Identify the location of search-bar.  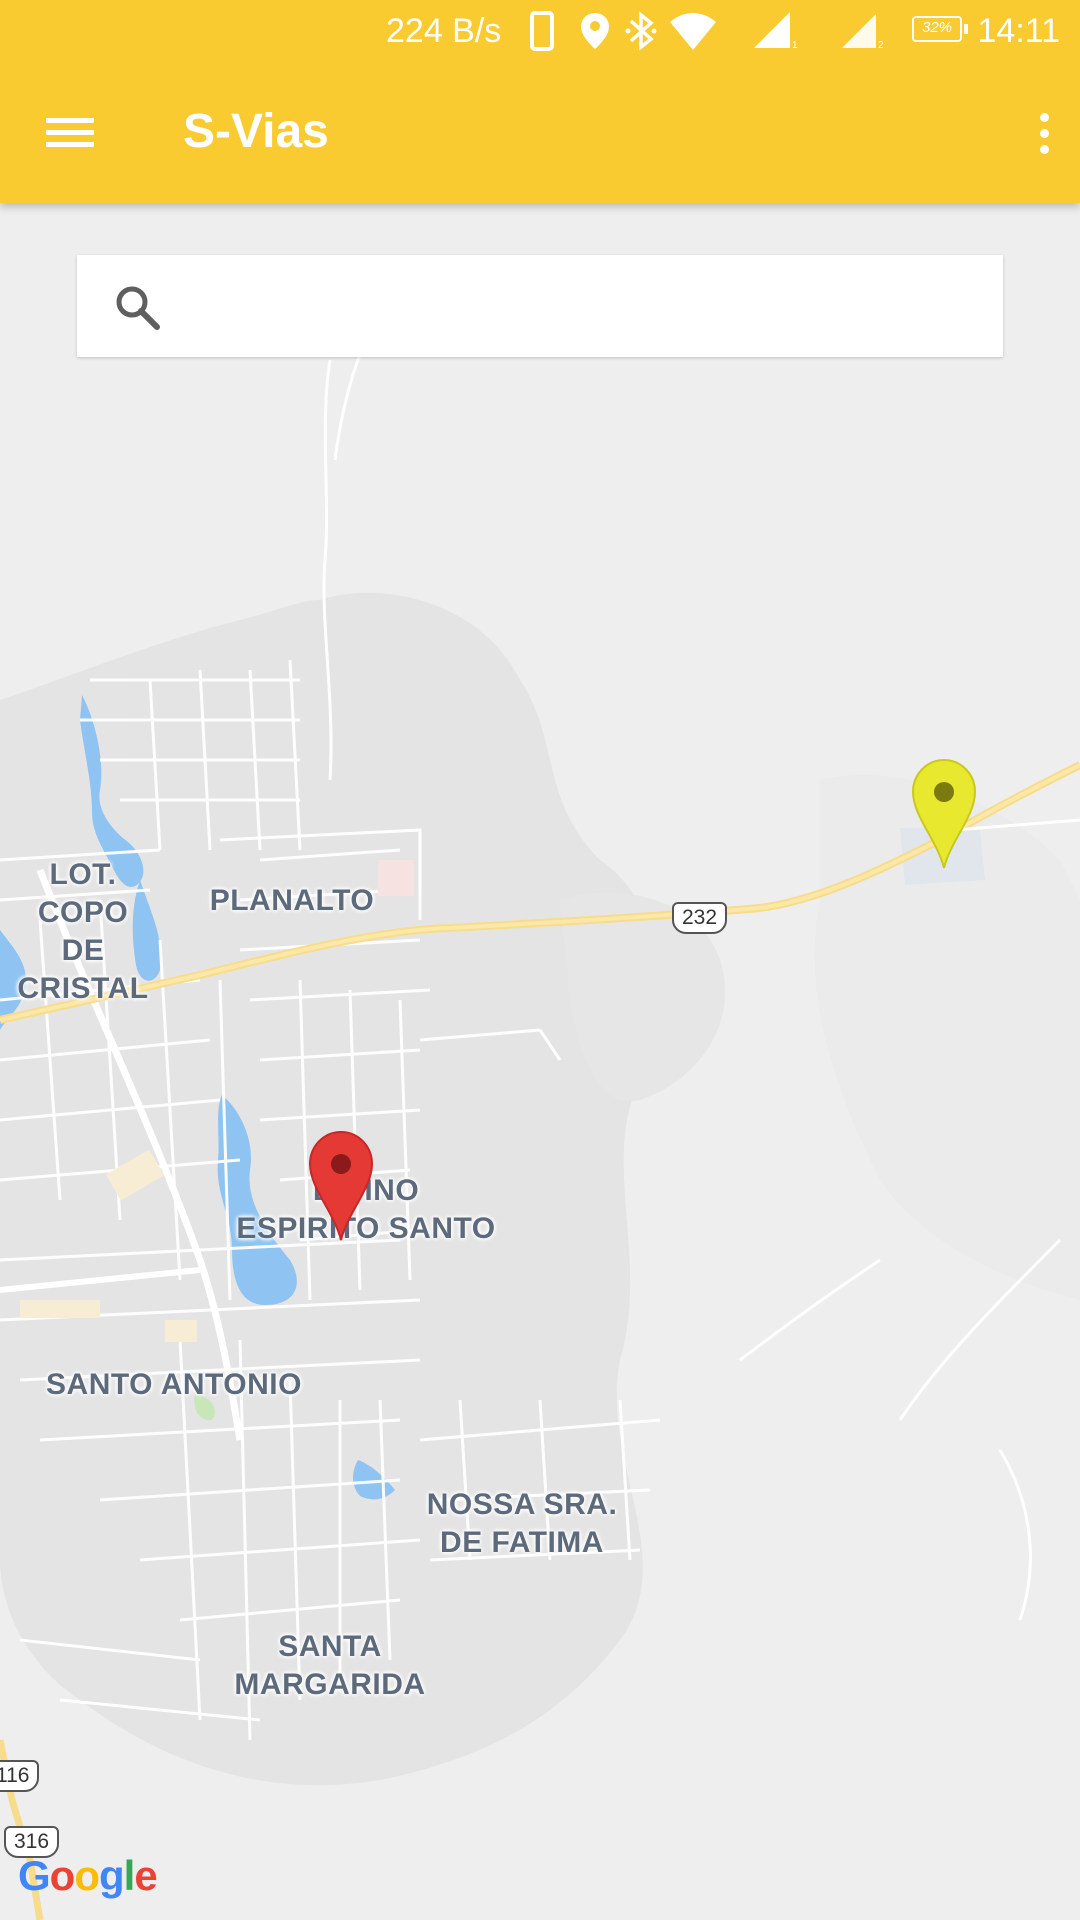
(540, 306).